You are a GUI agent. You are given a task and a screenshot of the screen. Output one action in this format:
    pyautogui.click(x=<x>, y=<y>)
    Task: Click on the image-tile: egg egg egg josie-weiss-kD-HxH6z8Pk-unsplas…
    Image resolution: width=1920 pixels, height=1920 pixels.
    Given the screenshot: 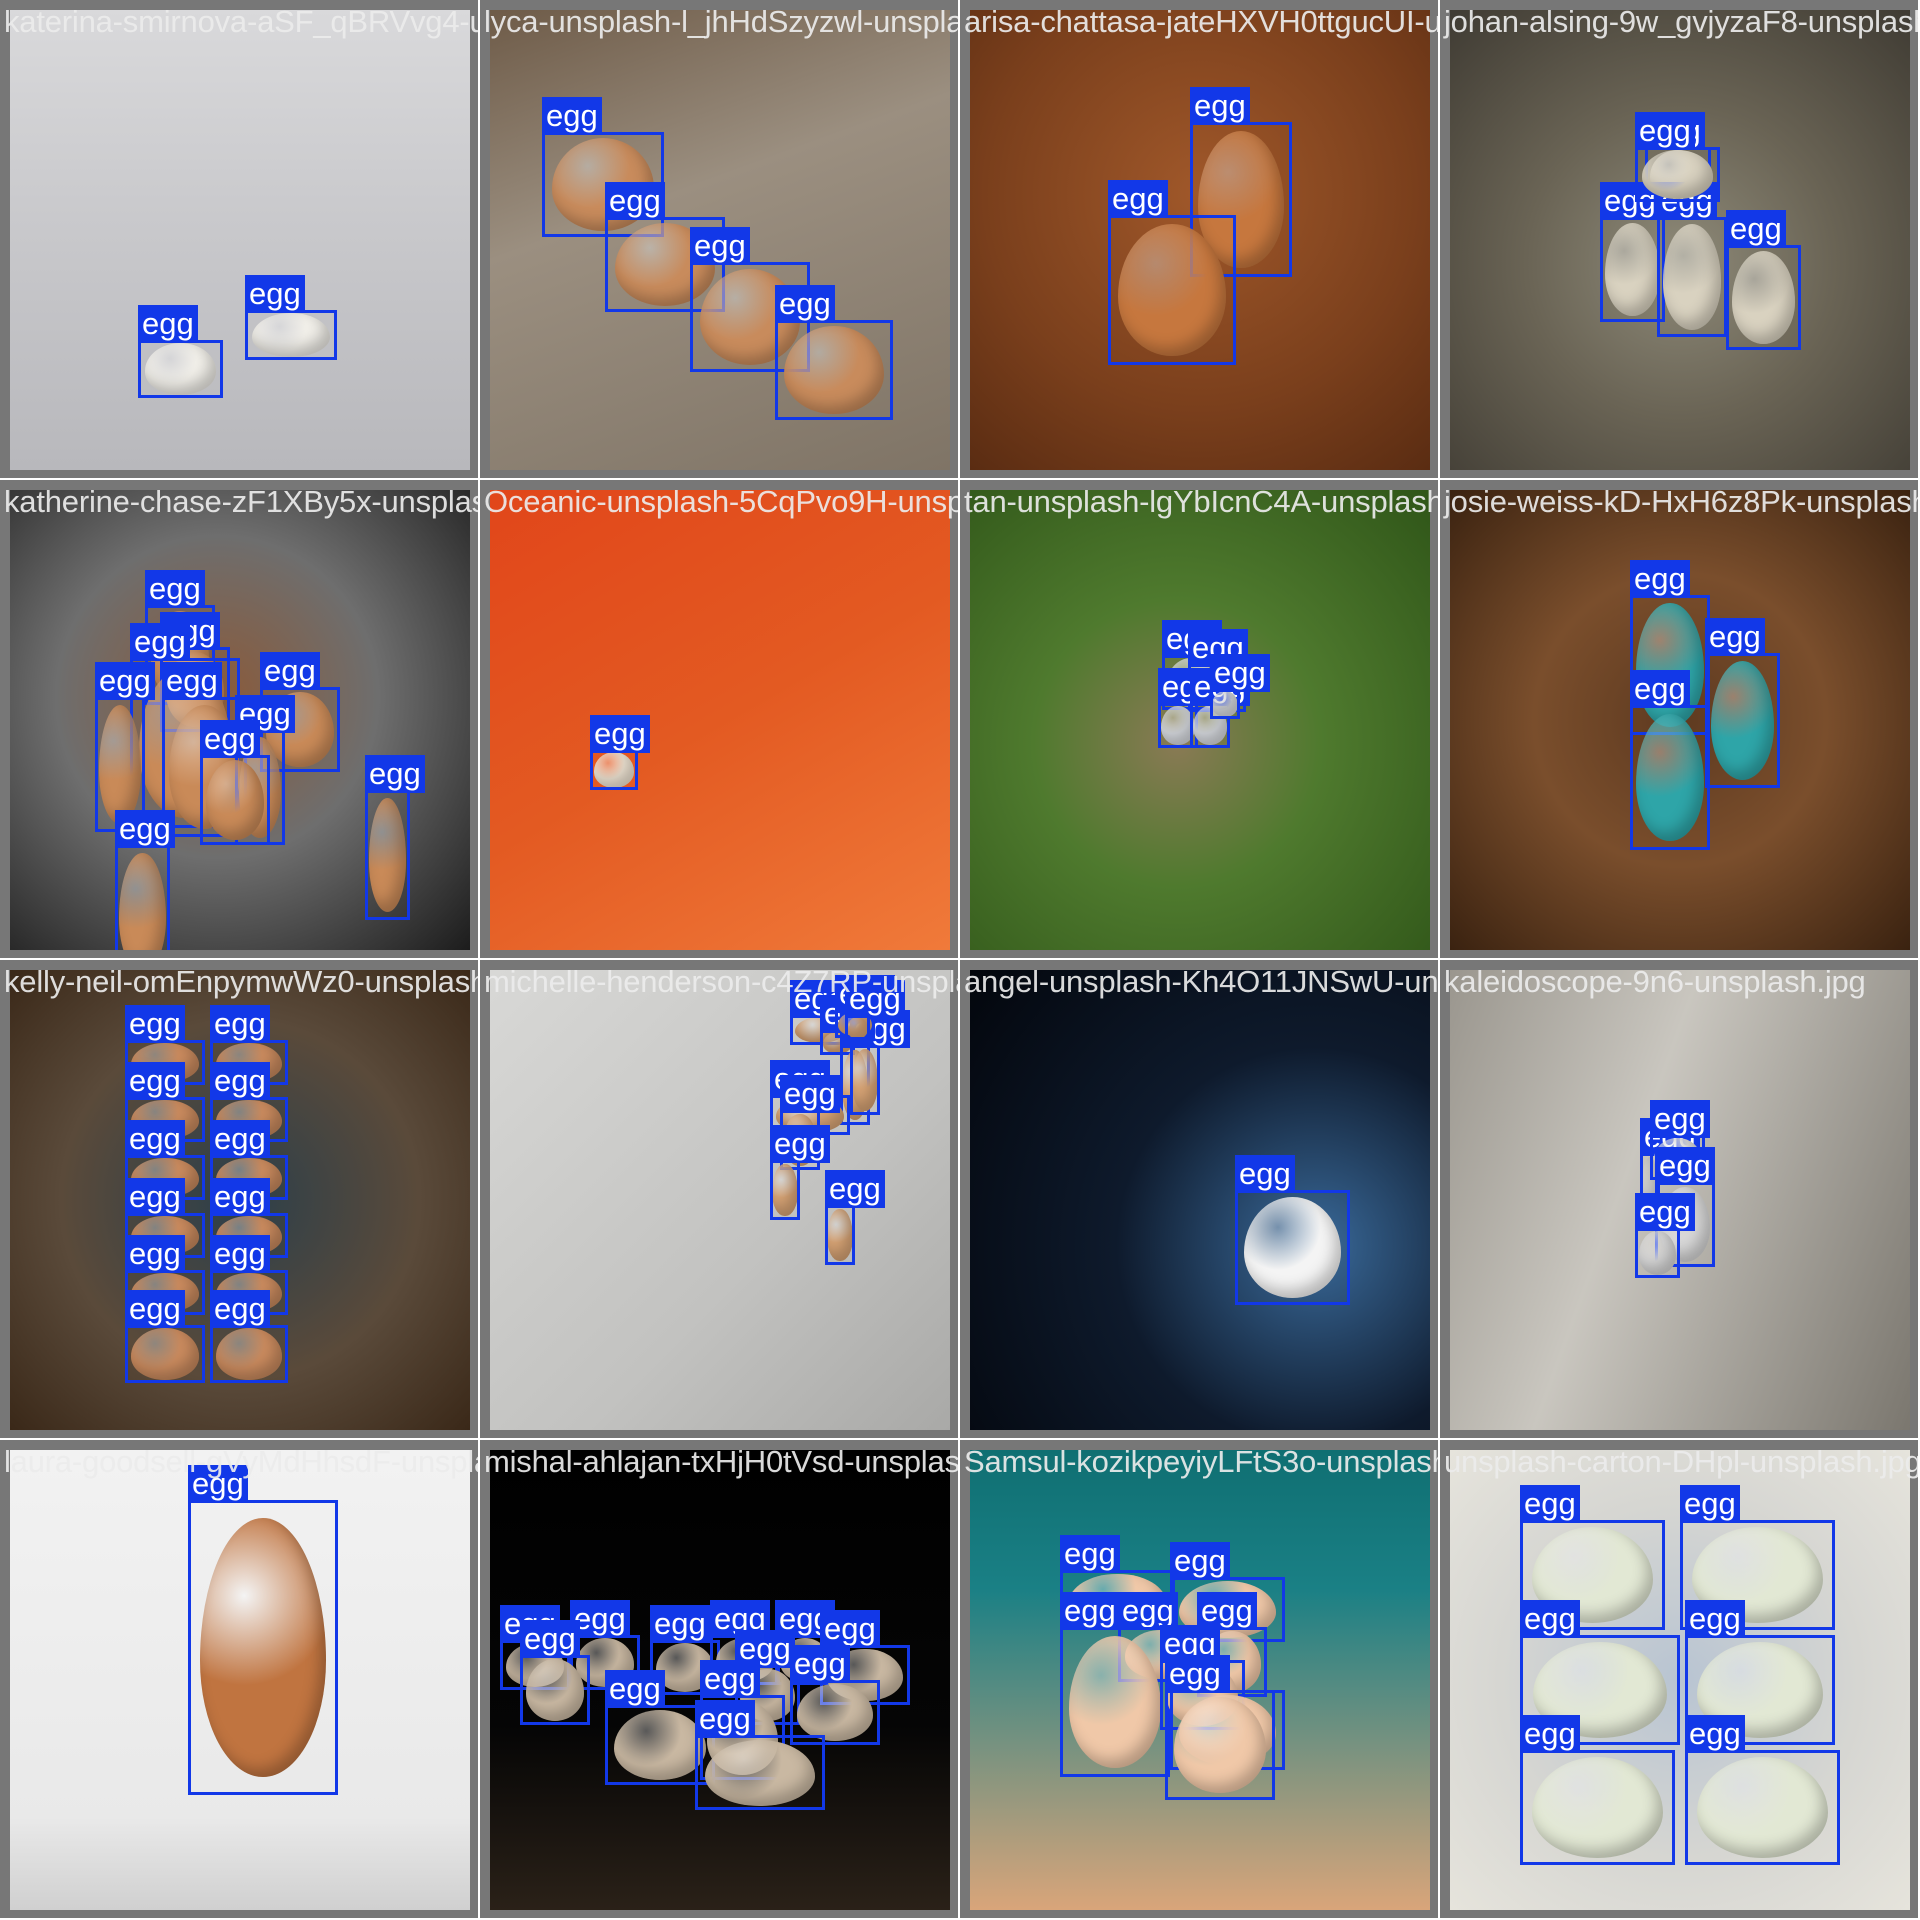 What is the action you would take?
    pyautogui.click(x=1680, y=720)
    